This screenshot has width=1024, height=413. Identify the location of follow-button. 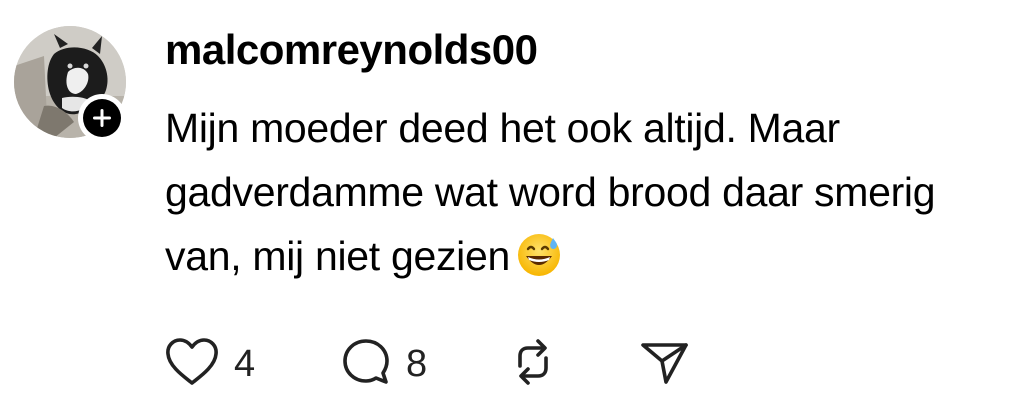
(102, 118).